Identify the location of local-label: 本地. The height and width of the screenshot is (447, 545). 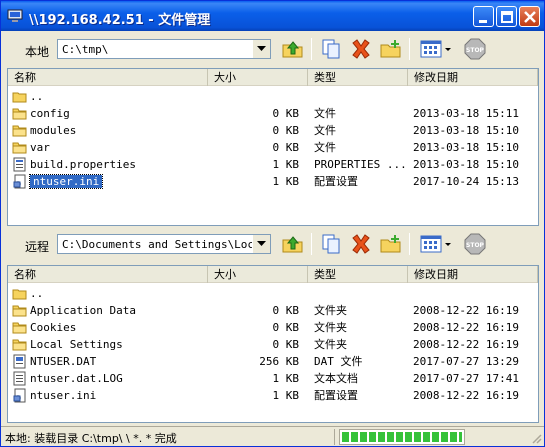
(37, 52).